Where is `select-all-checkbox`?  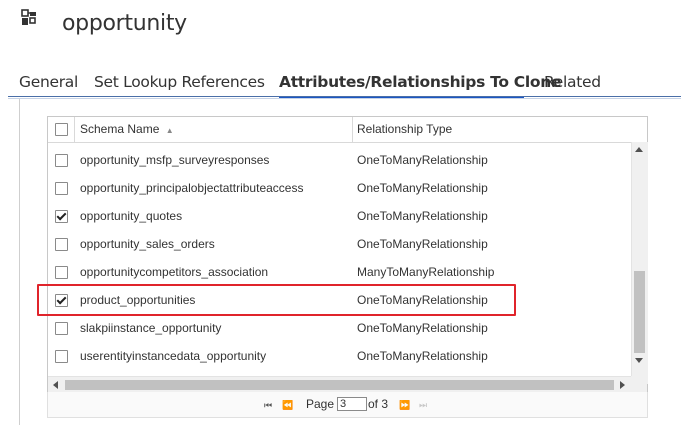 select-all-checkbox is located at coordinates (61, 129).